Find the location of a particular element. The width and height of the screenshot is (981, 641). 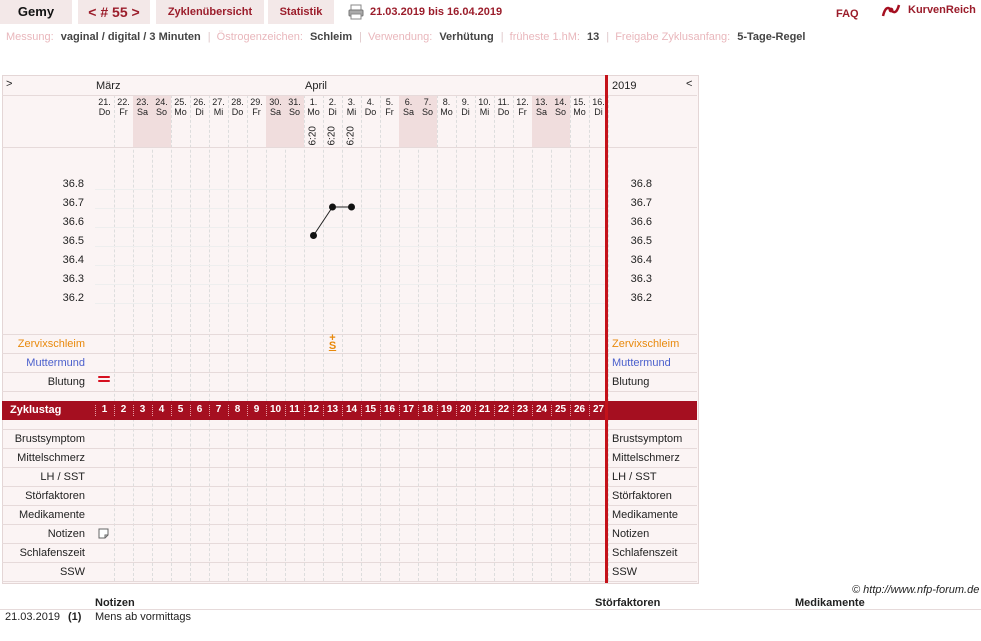

row-label-left: Zervixschleim is located at coordinates (51, 344).